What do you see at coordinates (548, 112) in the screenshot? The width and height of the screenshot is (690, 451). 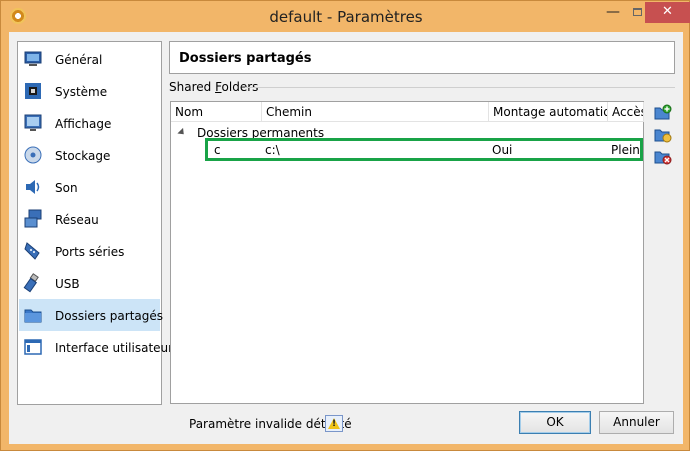 I see `column-header-automount: Montage automatique` at bounding box center [548, 112].